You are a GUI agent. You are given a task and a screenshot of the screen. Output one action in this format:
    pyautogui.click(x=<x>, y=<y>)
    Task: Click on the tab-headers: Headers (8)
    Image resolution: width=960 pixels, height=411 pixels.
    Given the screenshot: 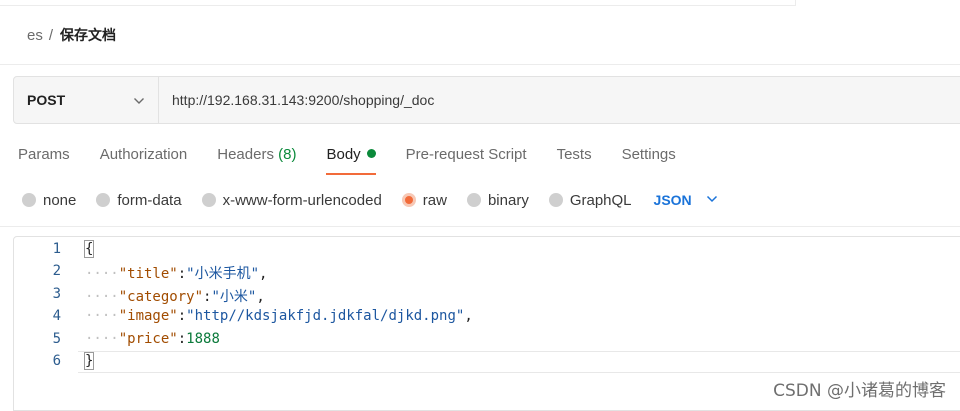 What is the action you would take?
    pyautogui.click(x=256, y=160)
    